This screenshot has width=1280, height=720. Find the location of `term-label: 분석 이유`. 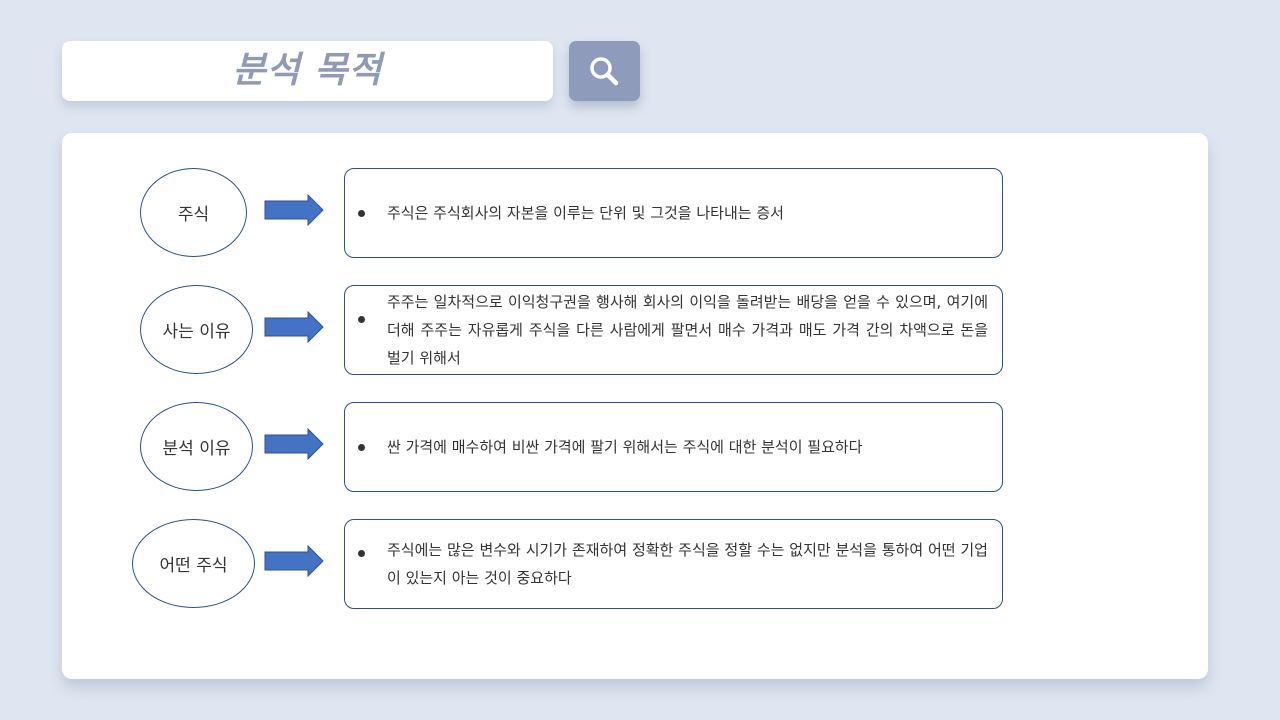

term-label: 분석 이유 is located at coordinates (196, 449).